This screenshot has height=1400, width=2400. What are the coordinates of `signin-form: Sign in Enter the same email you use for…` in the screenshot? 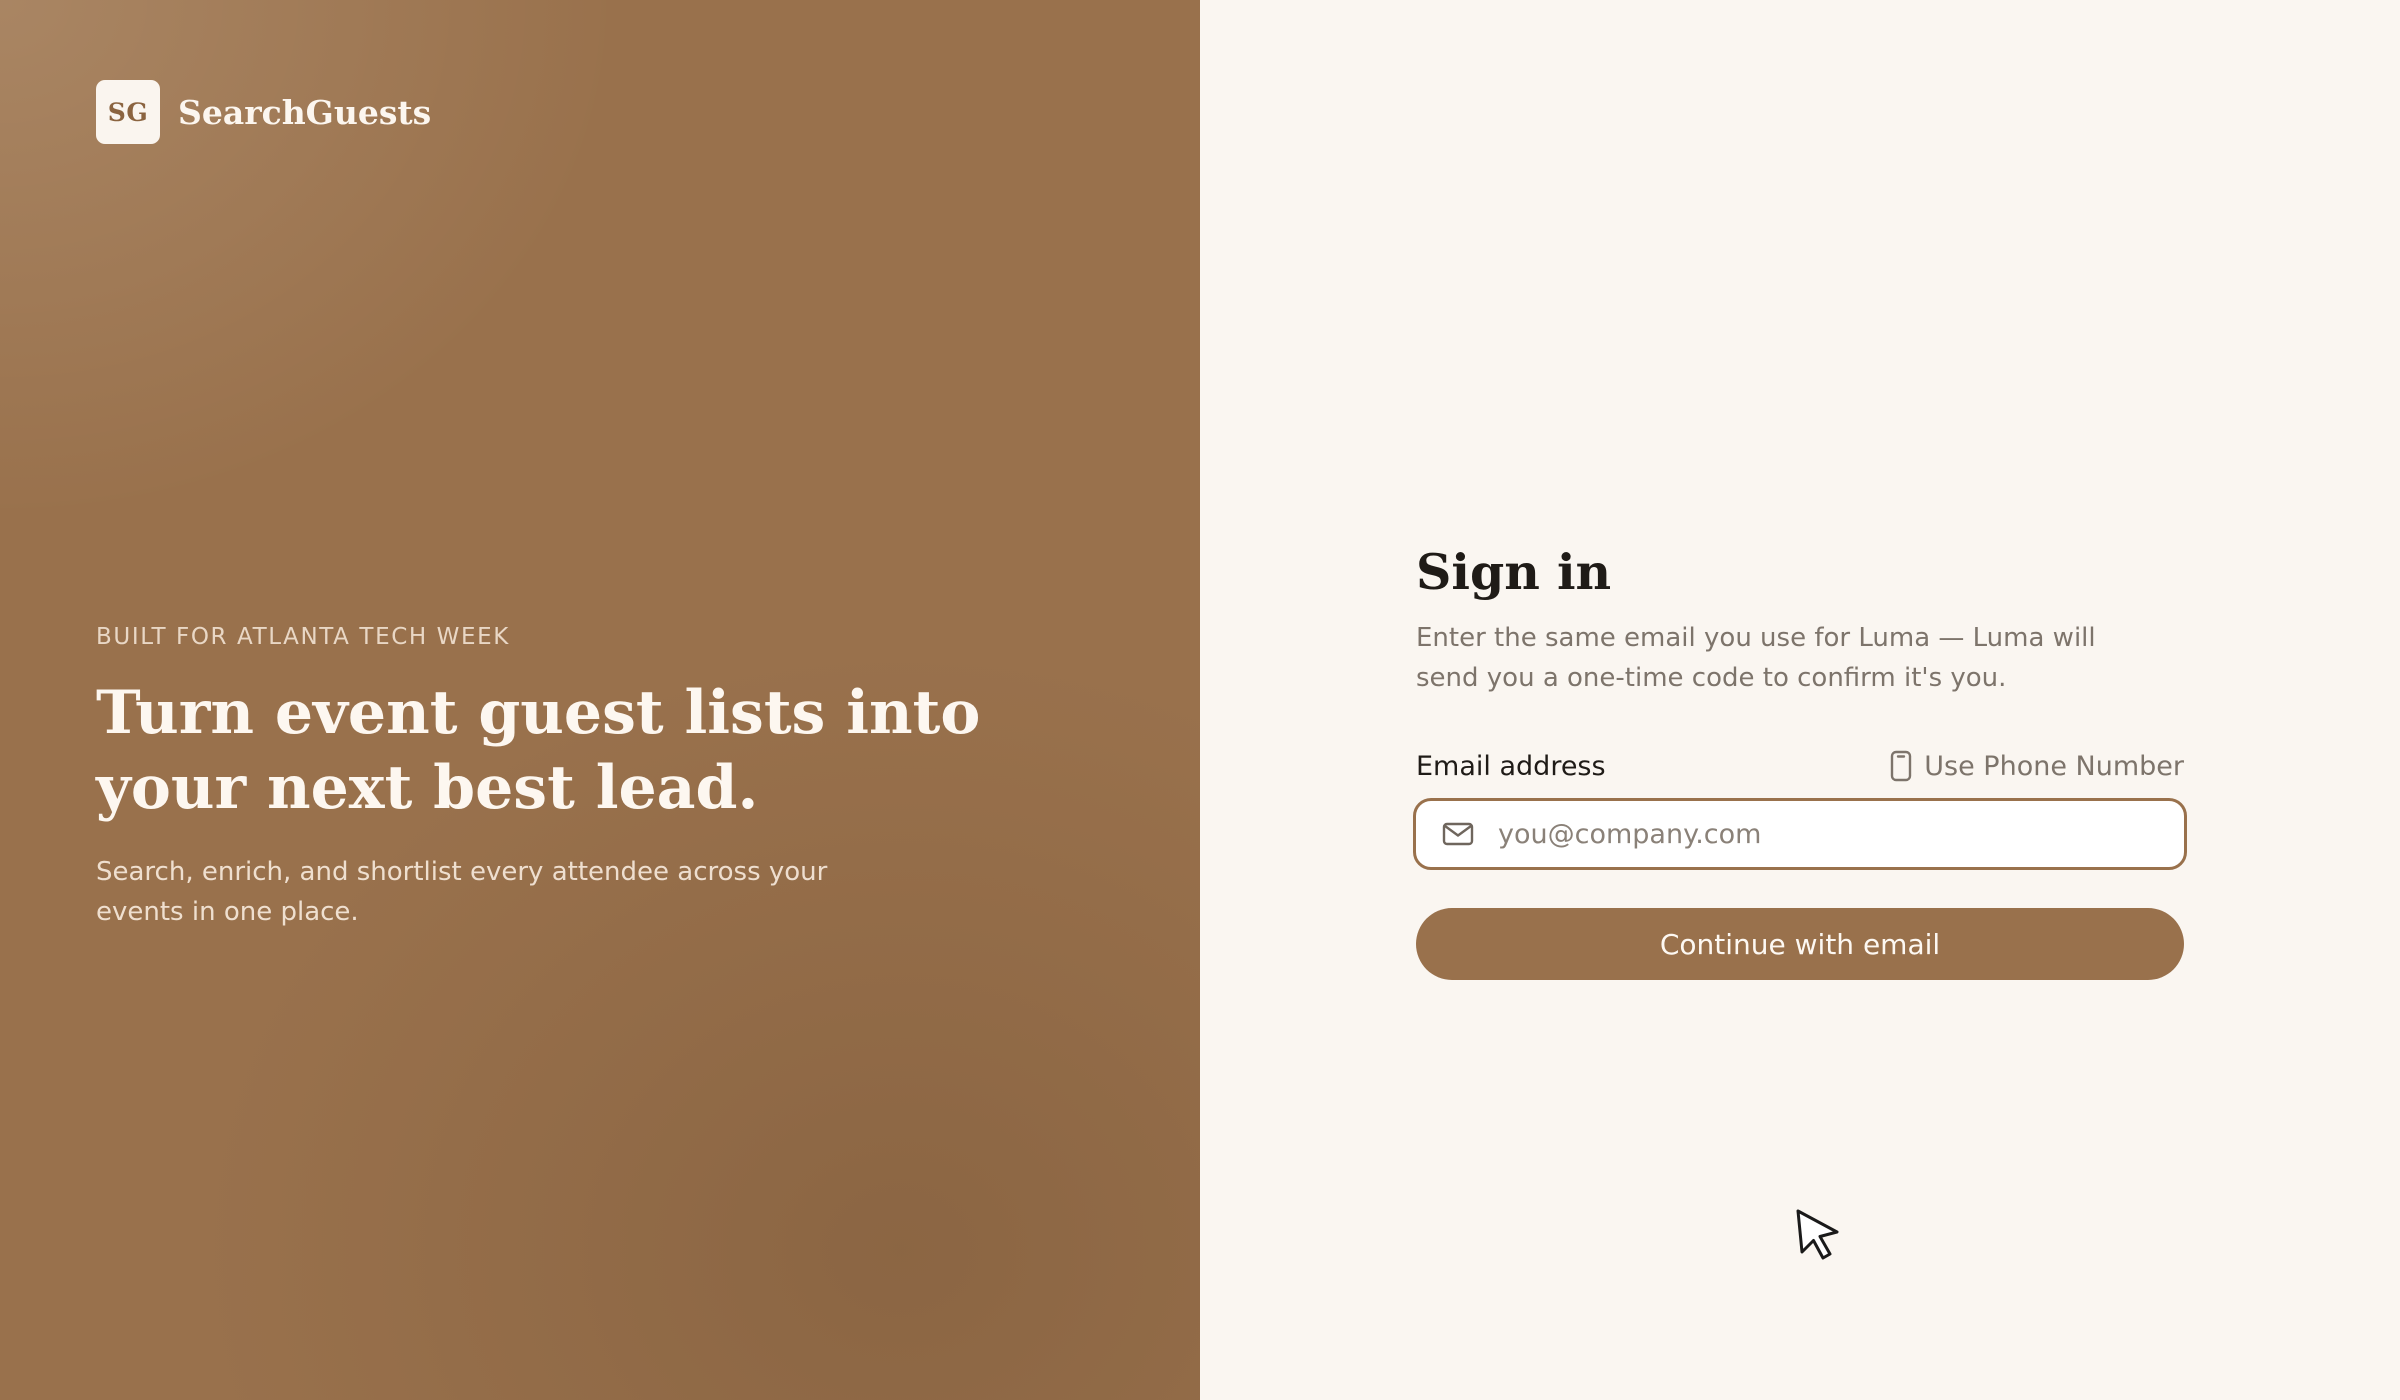 It's located at (1800, 760).